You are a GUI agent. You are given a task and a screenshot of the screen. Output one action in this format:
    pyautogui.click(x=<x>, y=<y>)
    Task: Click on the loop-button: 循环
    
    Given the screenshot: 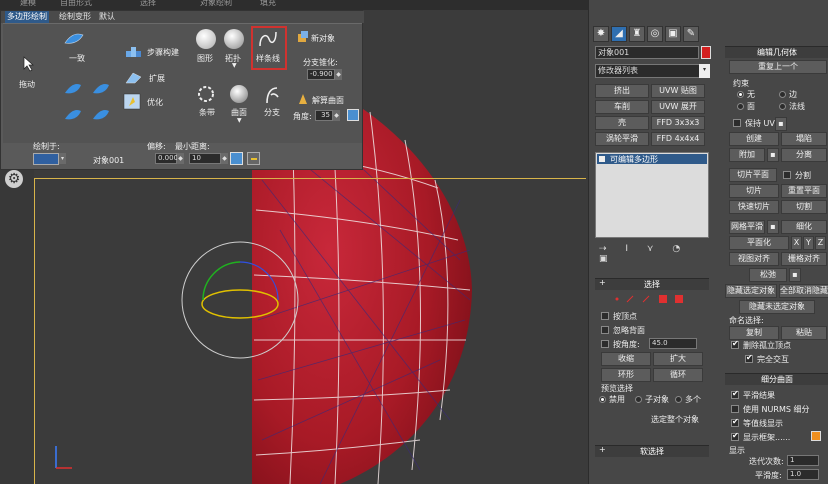 What is the action you would take?
    pyautogui.click(x=678, y=375)
    